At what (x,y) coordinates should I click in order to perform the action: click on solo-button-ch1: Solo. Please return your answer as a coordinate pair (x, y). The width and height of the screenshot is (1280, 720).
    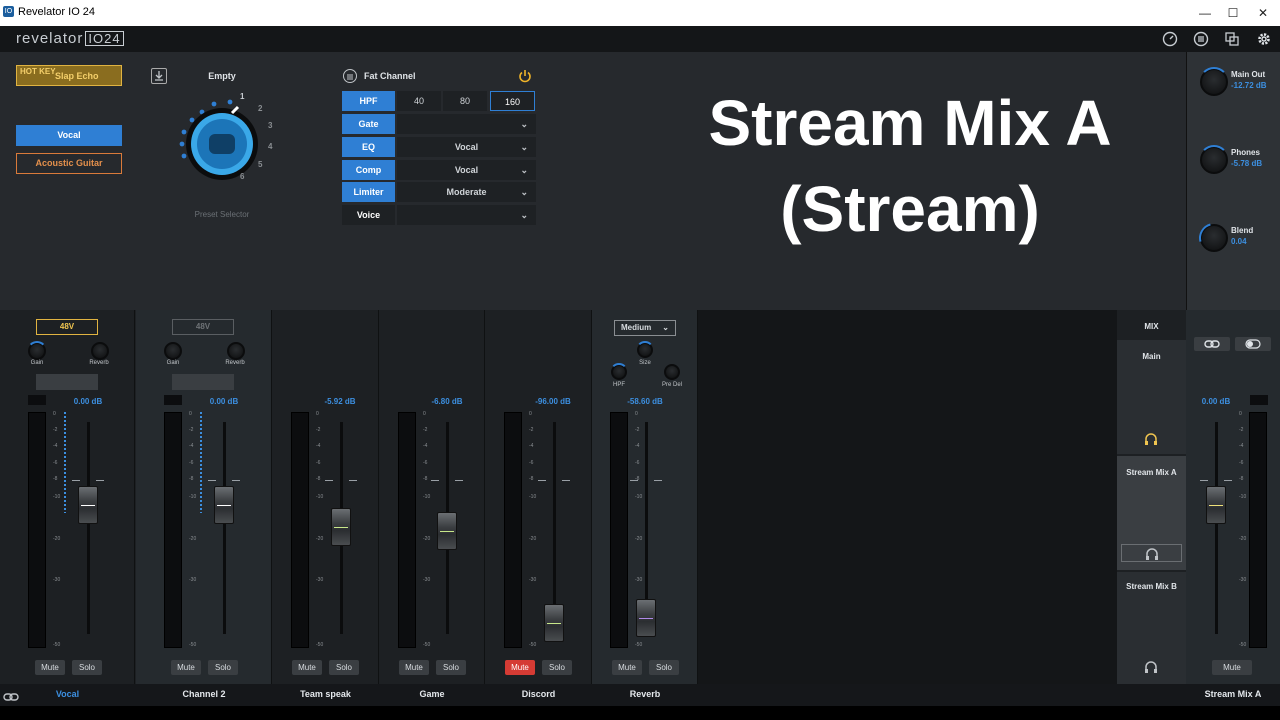
    Looking at the image, I should click on (87, 667).